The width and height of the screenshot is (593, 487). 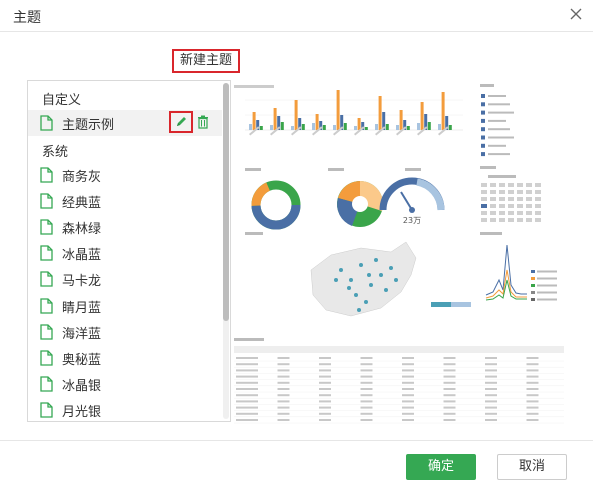 I want to click on theme-item-label: 马卡龙, so click(x=82, y=282).